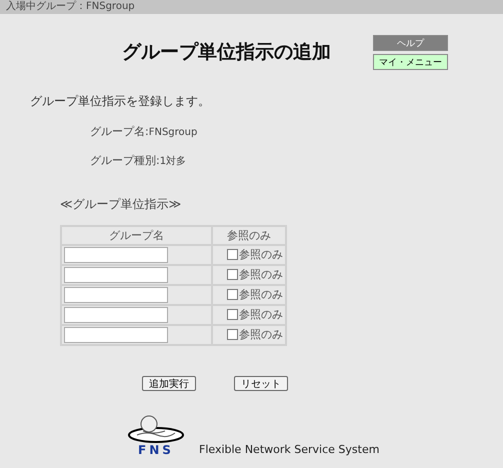 Image resolution: width=503 pixels, height=468 pixels. I want to click on logo-text: FNS, so click(156, 450).